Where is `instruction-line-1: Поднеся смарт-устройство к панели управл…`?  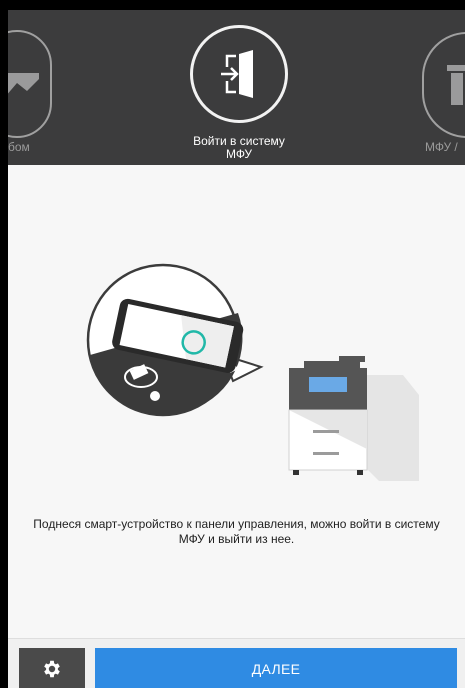 instruction-line-1: Поднеся смарт-устройство к панели управл… is located at coordinates (236, 524).